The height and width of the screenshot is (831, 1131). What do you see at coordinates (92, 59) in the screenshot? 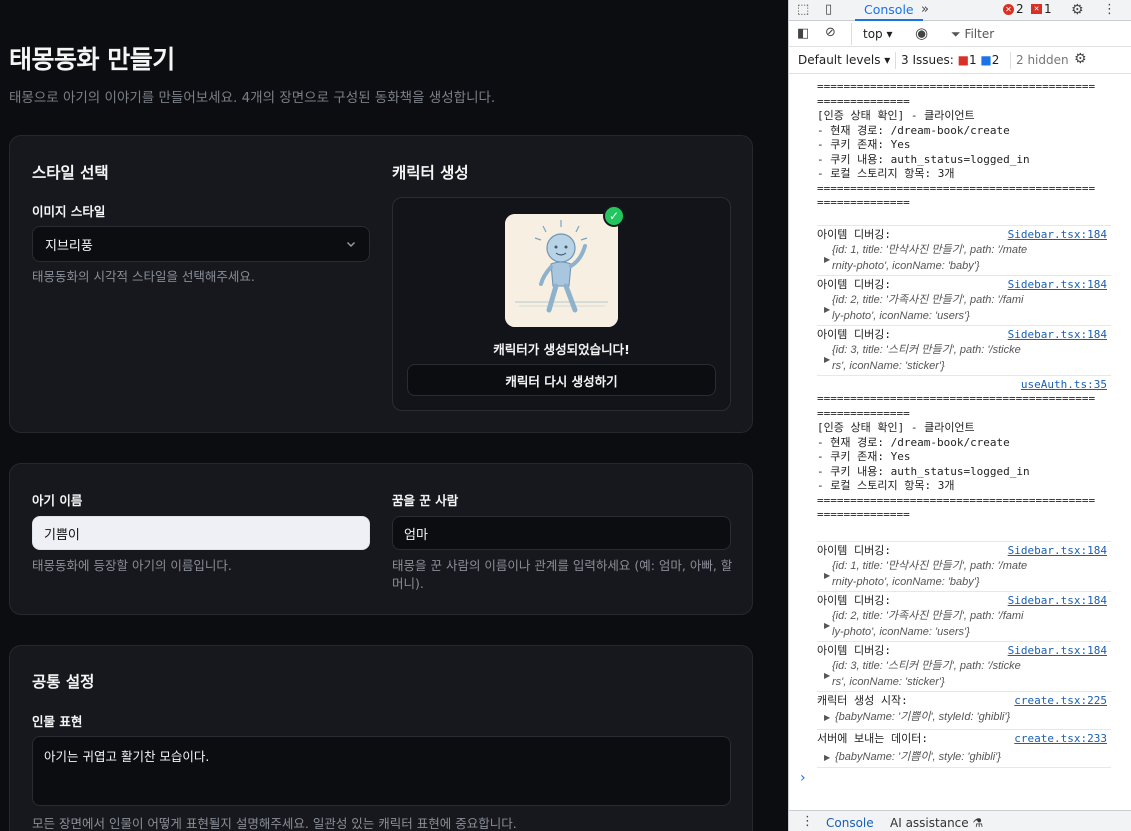
I see `page-title: 태몽동화 만들기` at bounding box center [92, 59].